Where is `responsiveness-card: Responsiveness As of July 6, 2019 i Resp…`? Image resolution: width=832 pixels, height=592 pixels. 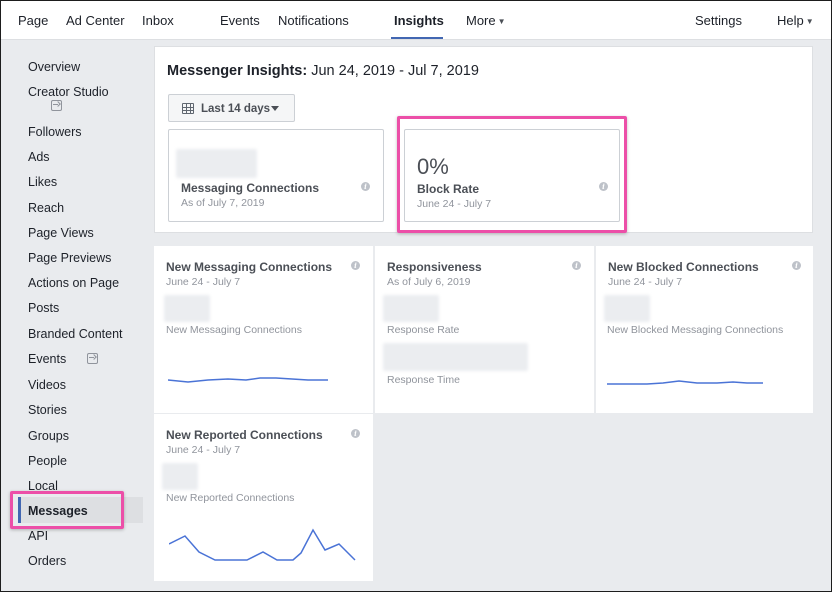
responsiveness-card: Responsiveness As of July 6, 2019 i Resp… is located at coordinates (484, 329).